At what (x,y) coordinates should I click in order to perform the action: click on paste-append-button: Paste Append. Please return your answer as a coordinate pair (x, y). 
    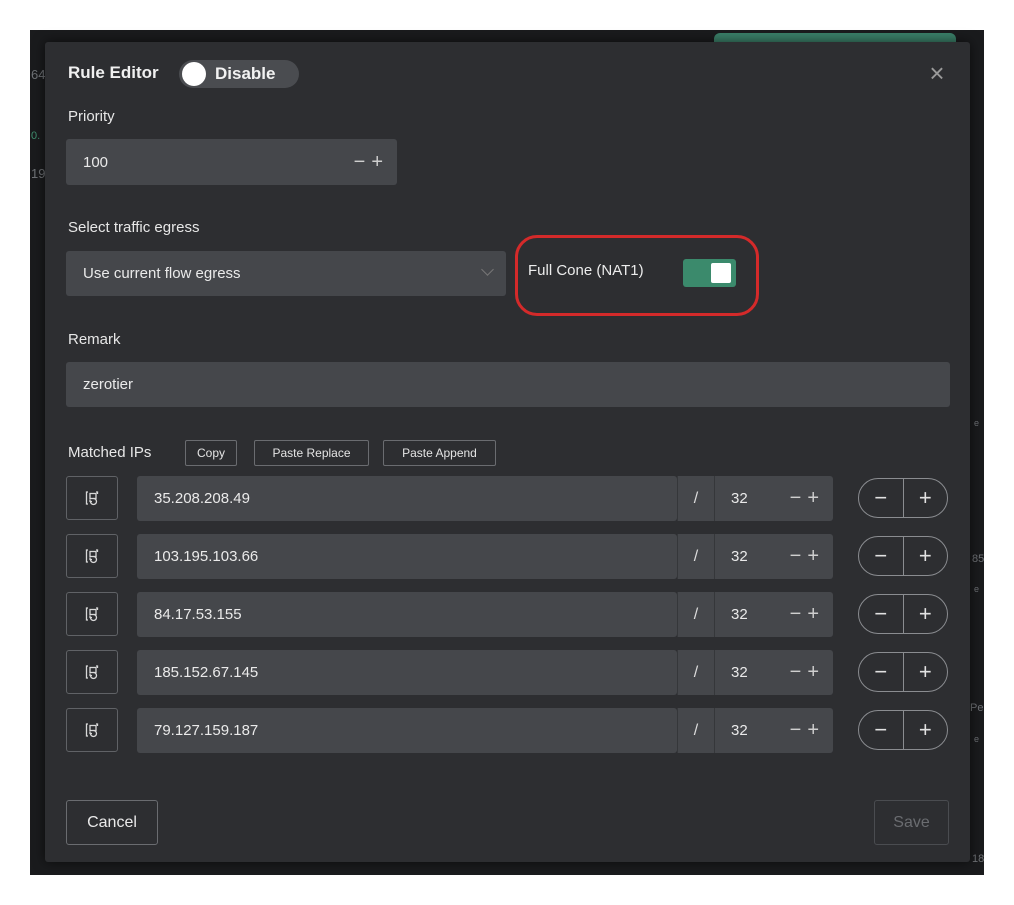
    Looking at the image, I should click on (439, 453).